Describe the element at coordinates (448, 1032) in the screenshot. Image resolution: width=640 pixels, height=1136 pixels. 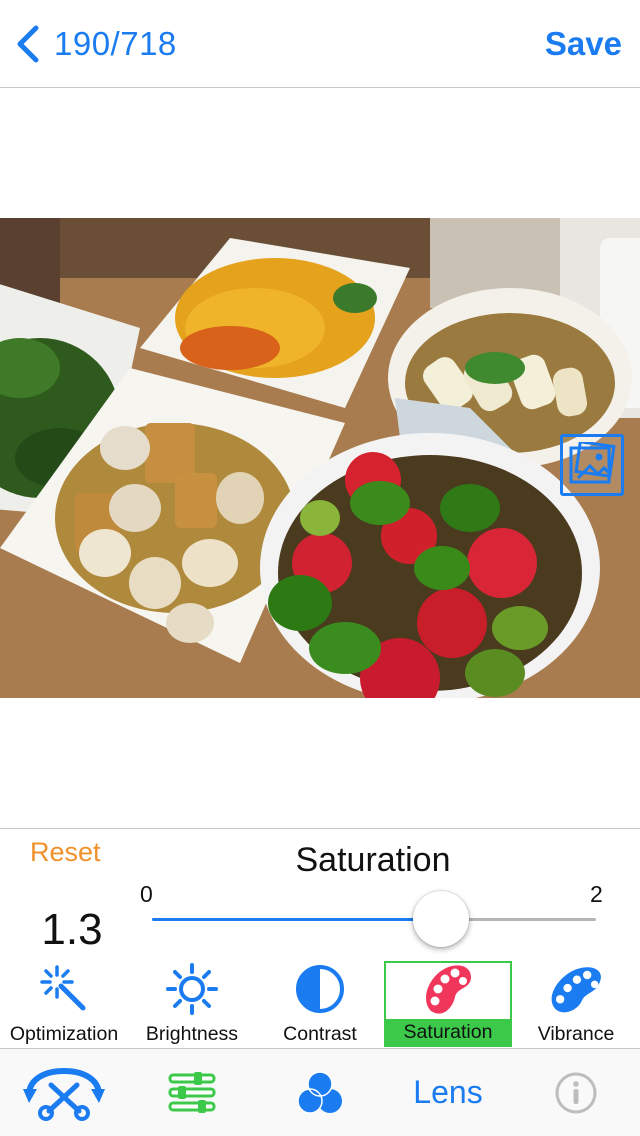
I see `tool-label: Saturation` at that location.